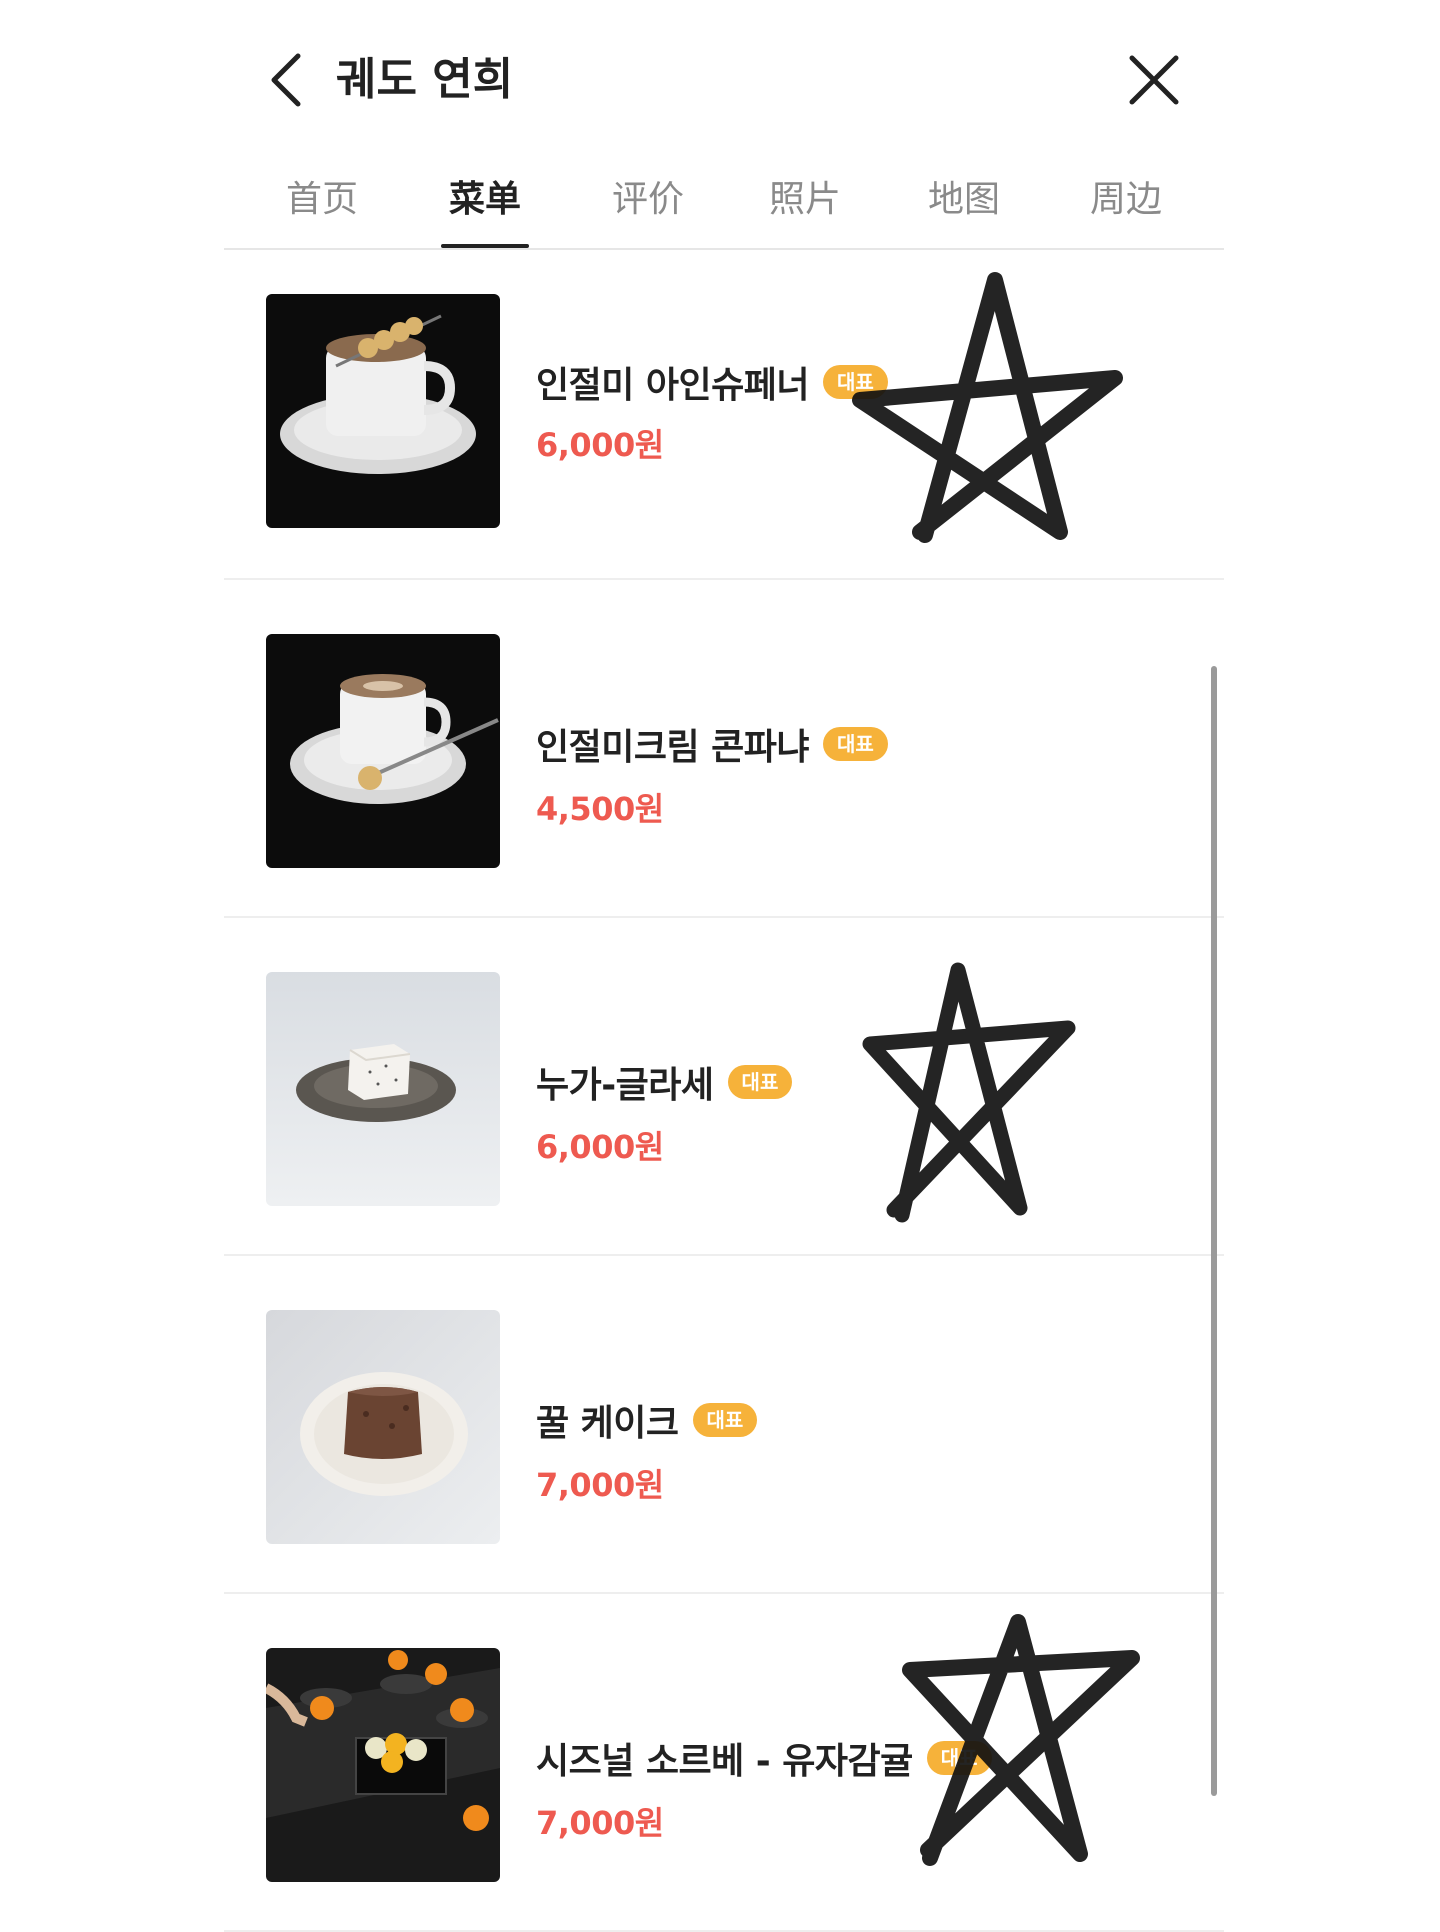  I want to click on menu-item: 꿀 케이크 대표 7,000원, so click(724, 1425).